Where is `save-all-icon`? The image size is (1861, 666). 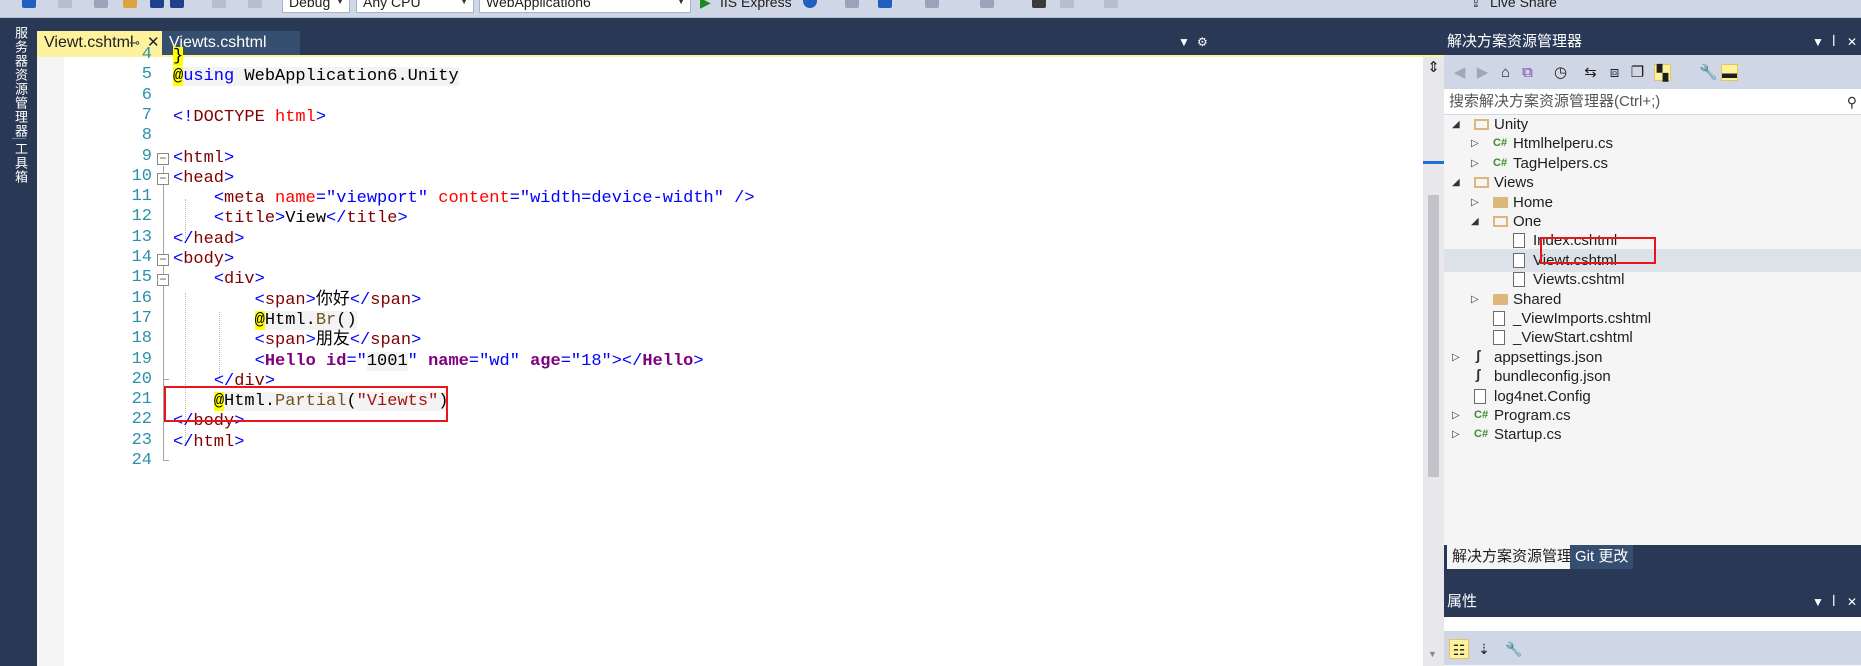 save-all-icon is located at coordinates (177, 4).